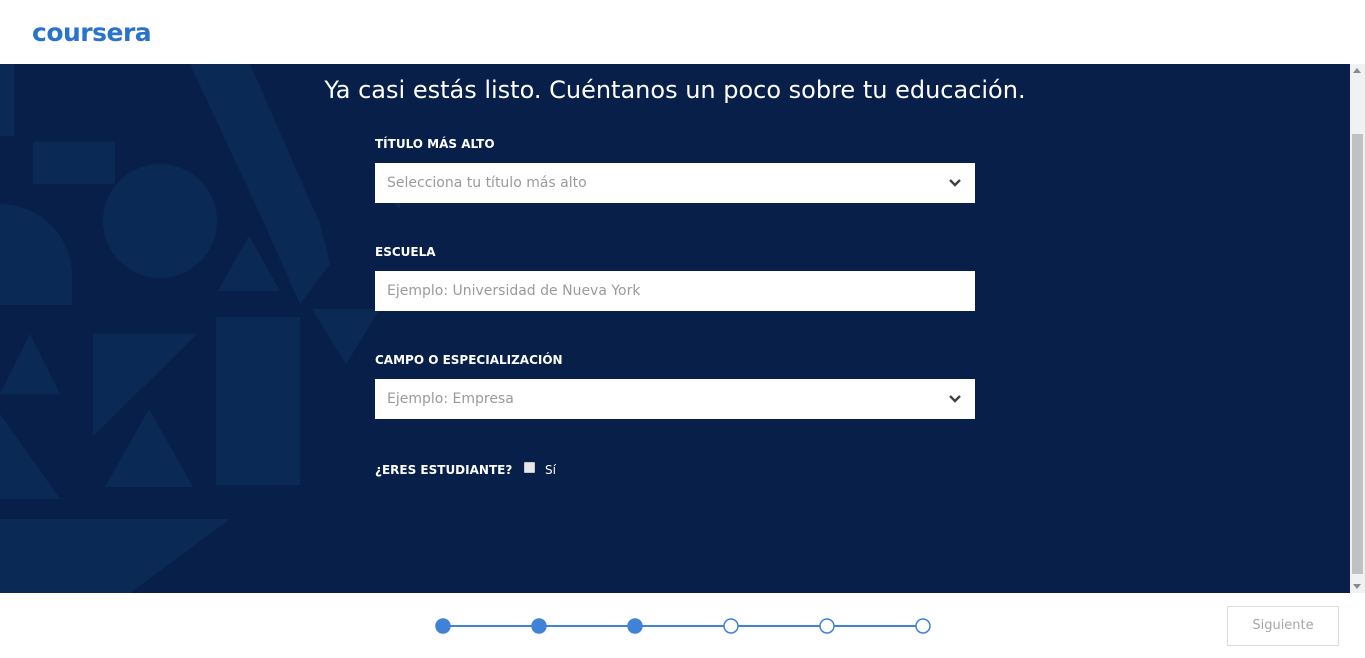 The image size is (1365, 658). Describe the element at coordinates (1283, 626) in the screenshot. I see `next-button: Siguiente` at that location.